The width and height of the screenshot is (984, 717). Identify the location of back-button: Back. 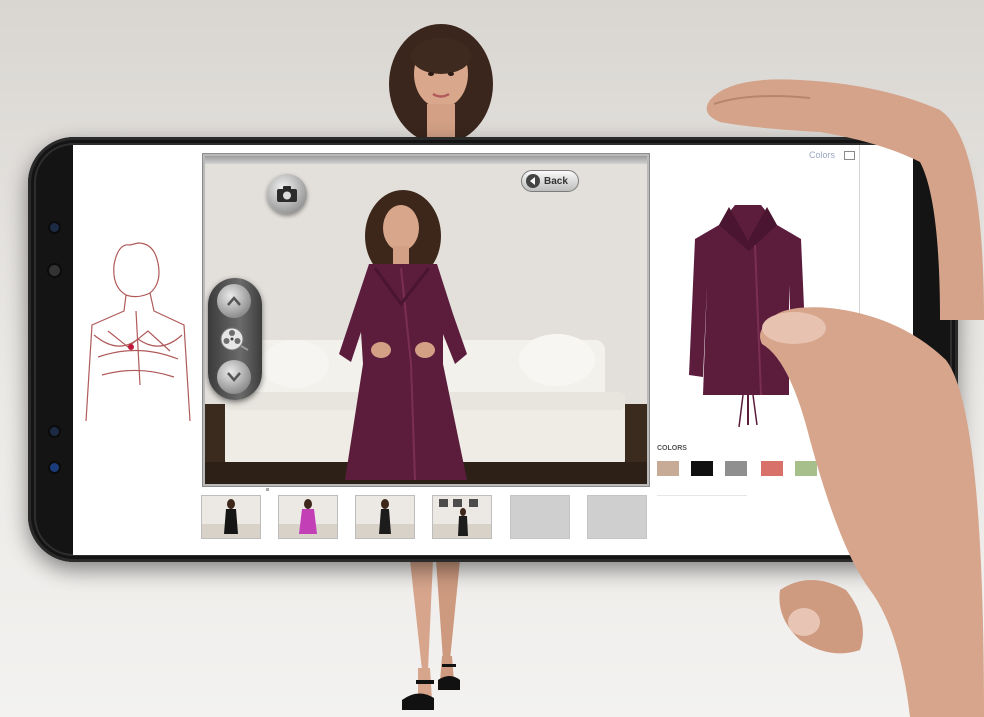
(550, 181).